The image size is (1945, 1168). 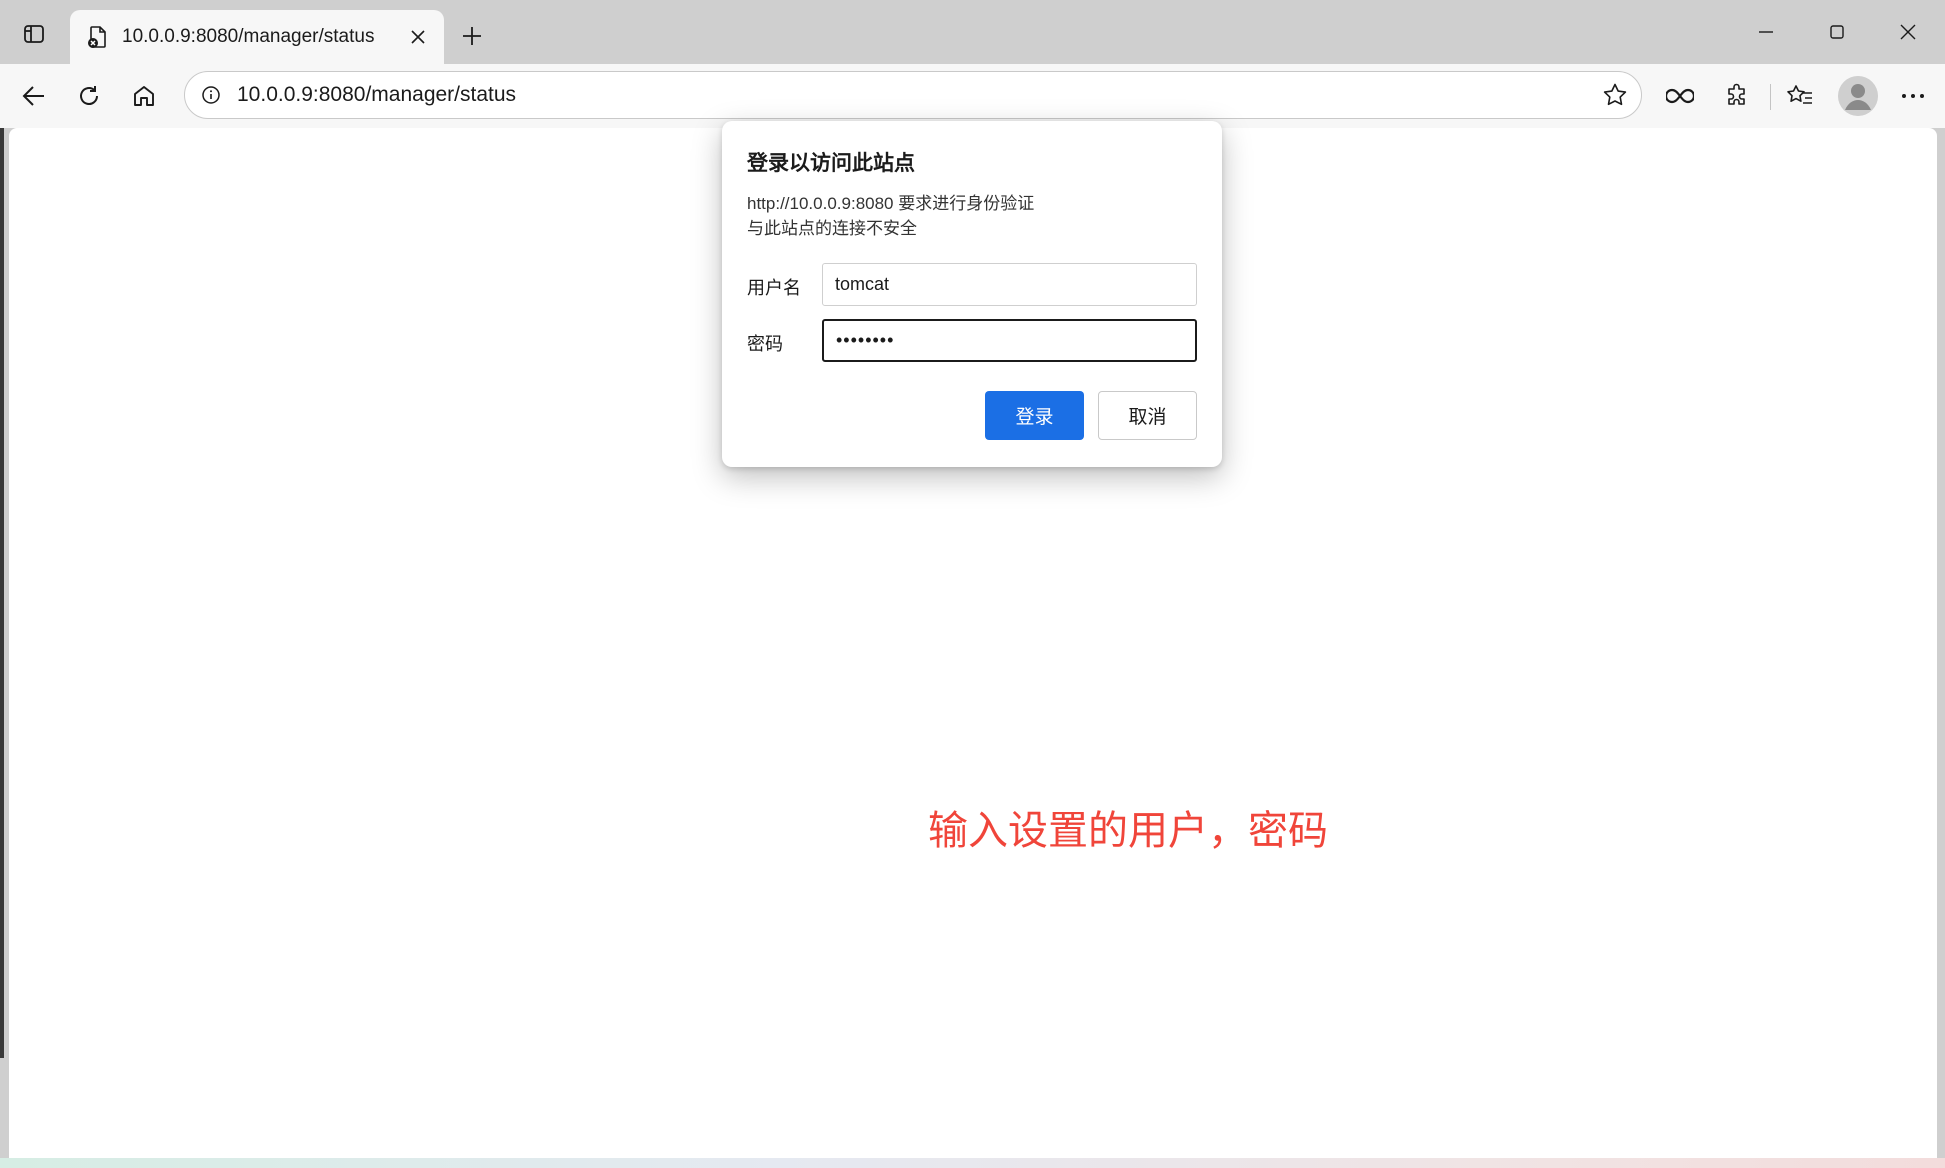 What do you see at coordinates (891, 203) in the screenshot?
I see `auth-required-text: http://10.0.0.9:8080 要求进行身份验证` at bounding box center [891, 203].